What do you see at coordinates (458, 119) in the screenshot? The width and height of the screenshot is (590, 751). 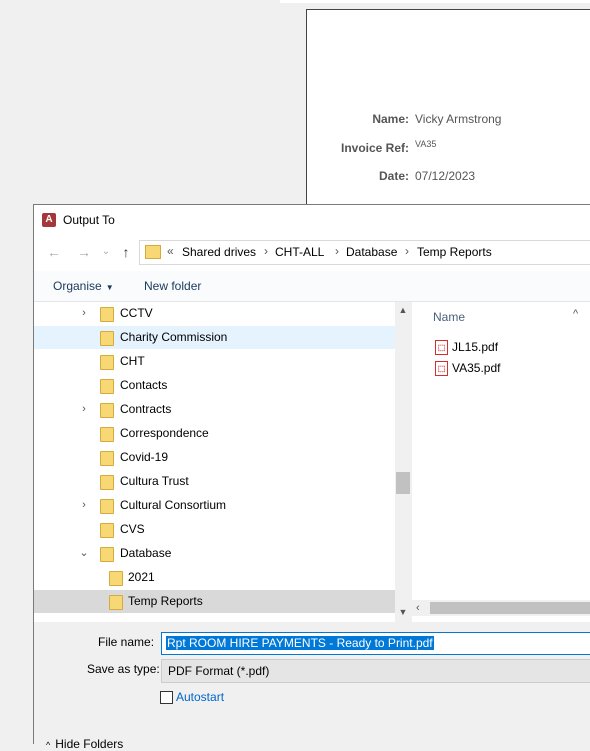 I see `report-name-value: Vicky Armstrong` at bounding box center [458, 119].